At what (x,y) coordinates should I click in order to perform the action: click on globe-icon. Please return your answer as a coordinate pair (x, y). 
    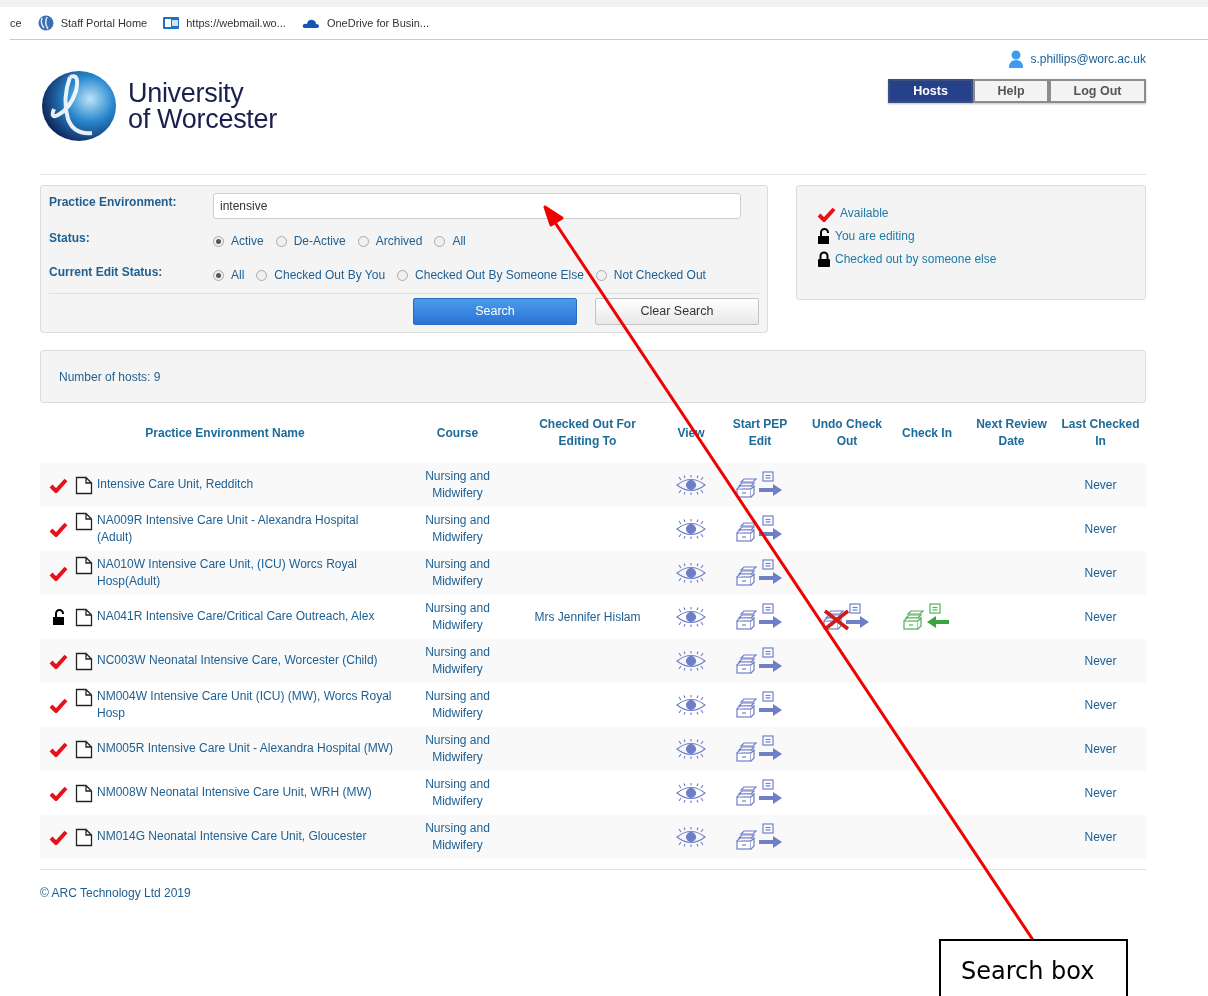
    Looking at the image, I should click on (45, 23).